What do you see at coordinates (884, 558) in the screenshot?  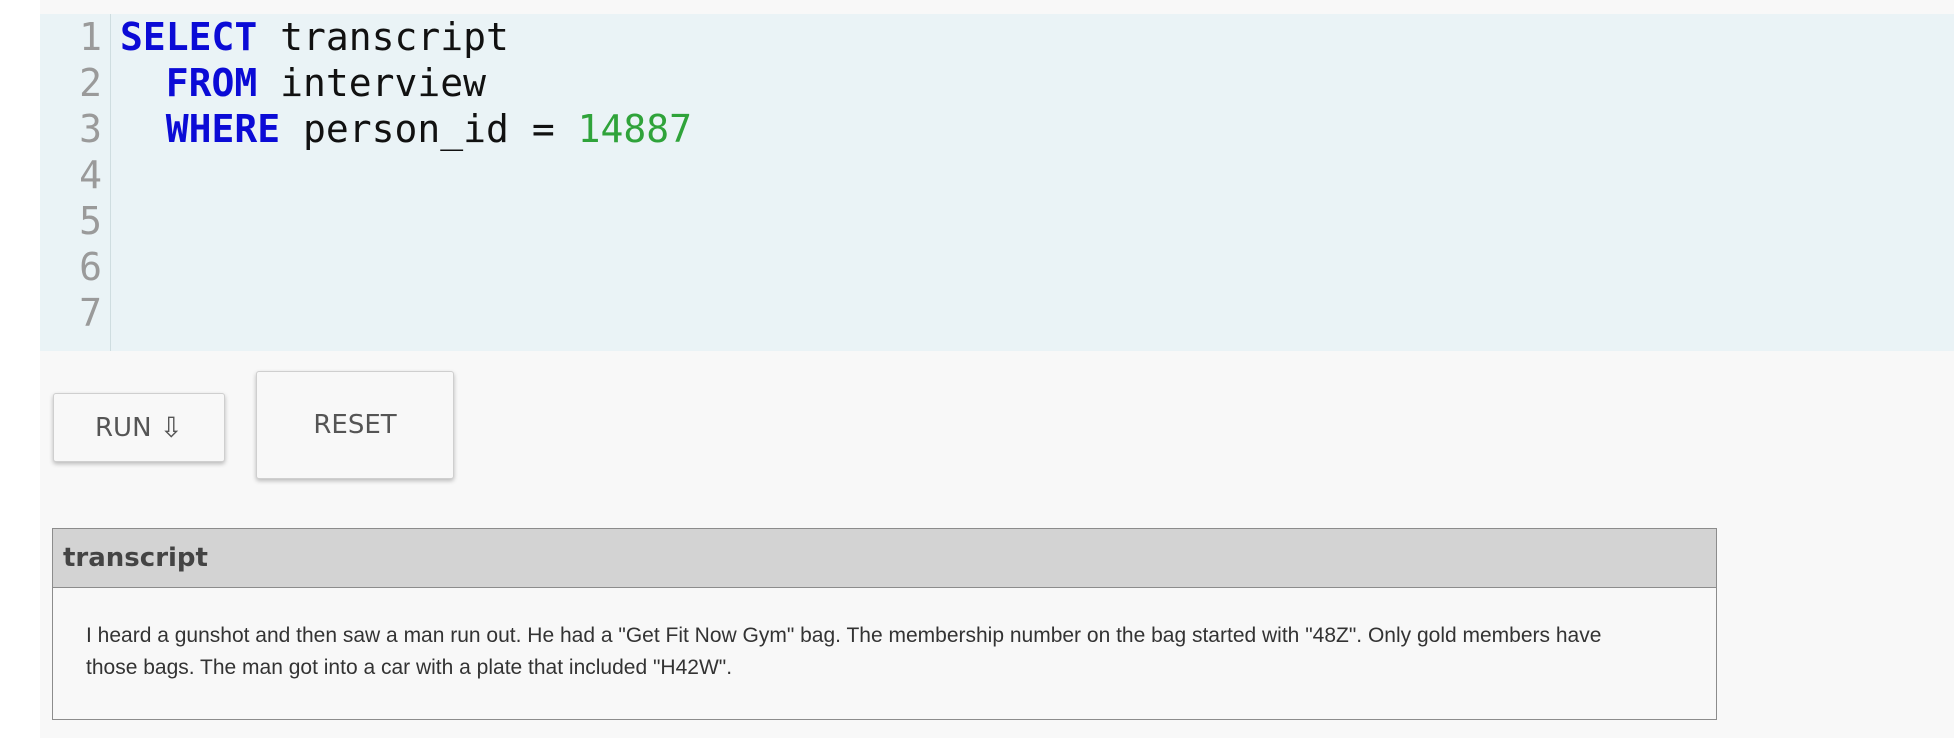 I see `column-header-transcript: transcript` at bounding box center [884, 558].